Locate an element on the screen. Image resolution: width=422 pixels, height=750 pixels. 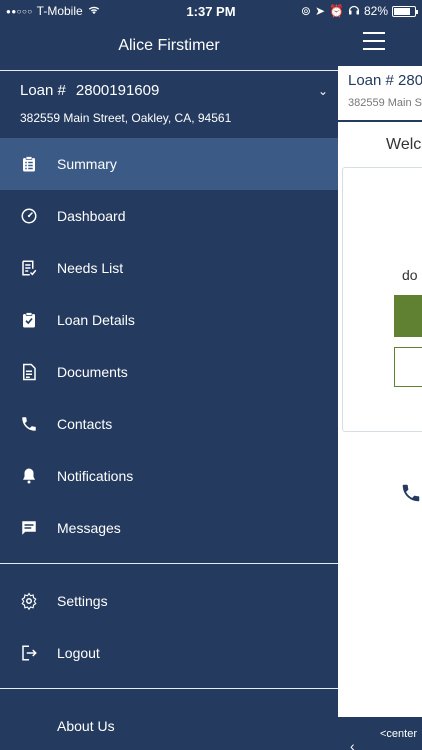
loan-label: Loan # is located at coordinates (43, 90).